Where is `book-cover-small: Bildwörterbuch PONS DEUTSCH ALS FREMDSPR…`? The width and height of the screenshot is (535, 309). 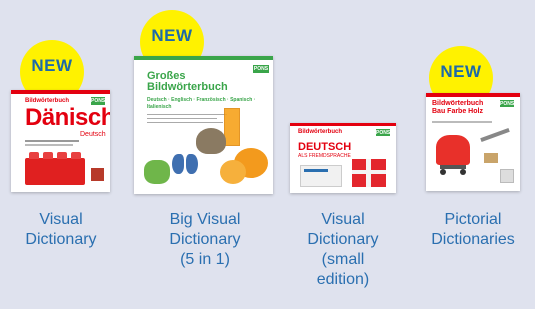 book-cover-small: Bildwörterbuch PONS DEUTSCH ALS FREMDSPR… is located at coordinates (343, 158).